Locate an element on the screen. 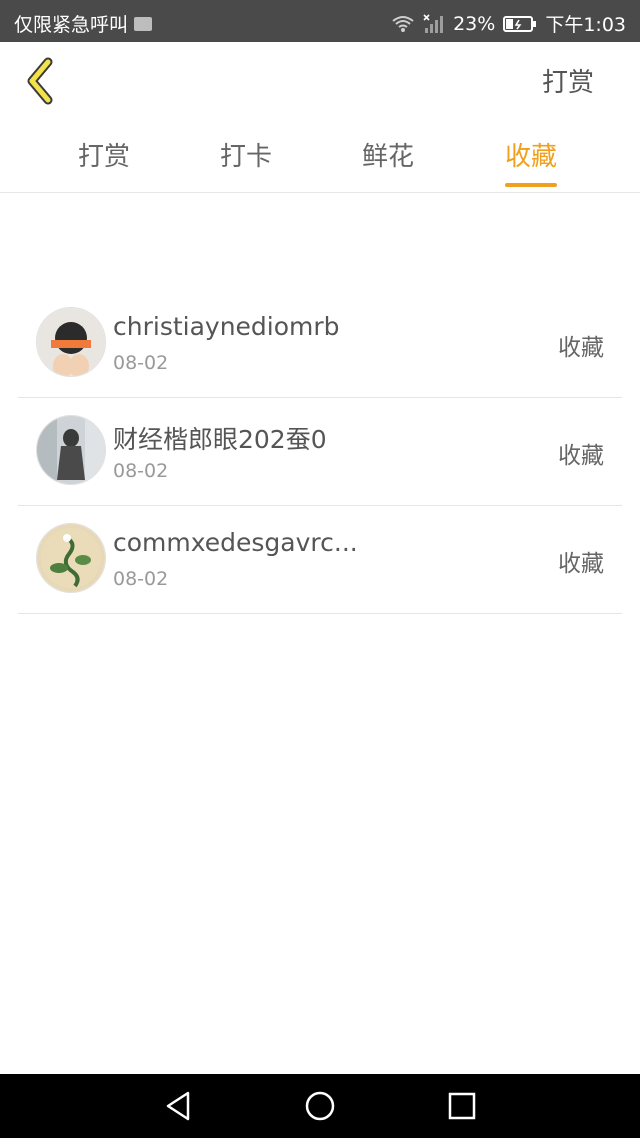 Image resolution: width=640 pixels, height=1138 pixels. mms-icon is located at coordinates (143, 23).